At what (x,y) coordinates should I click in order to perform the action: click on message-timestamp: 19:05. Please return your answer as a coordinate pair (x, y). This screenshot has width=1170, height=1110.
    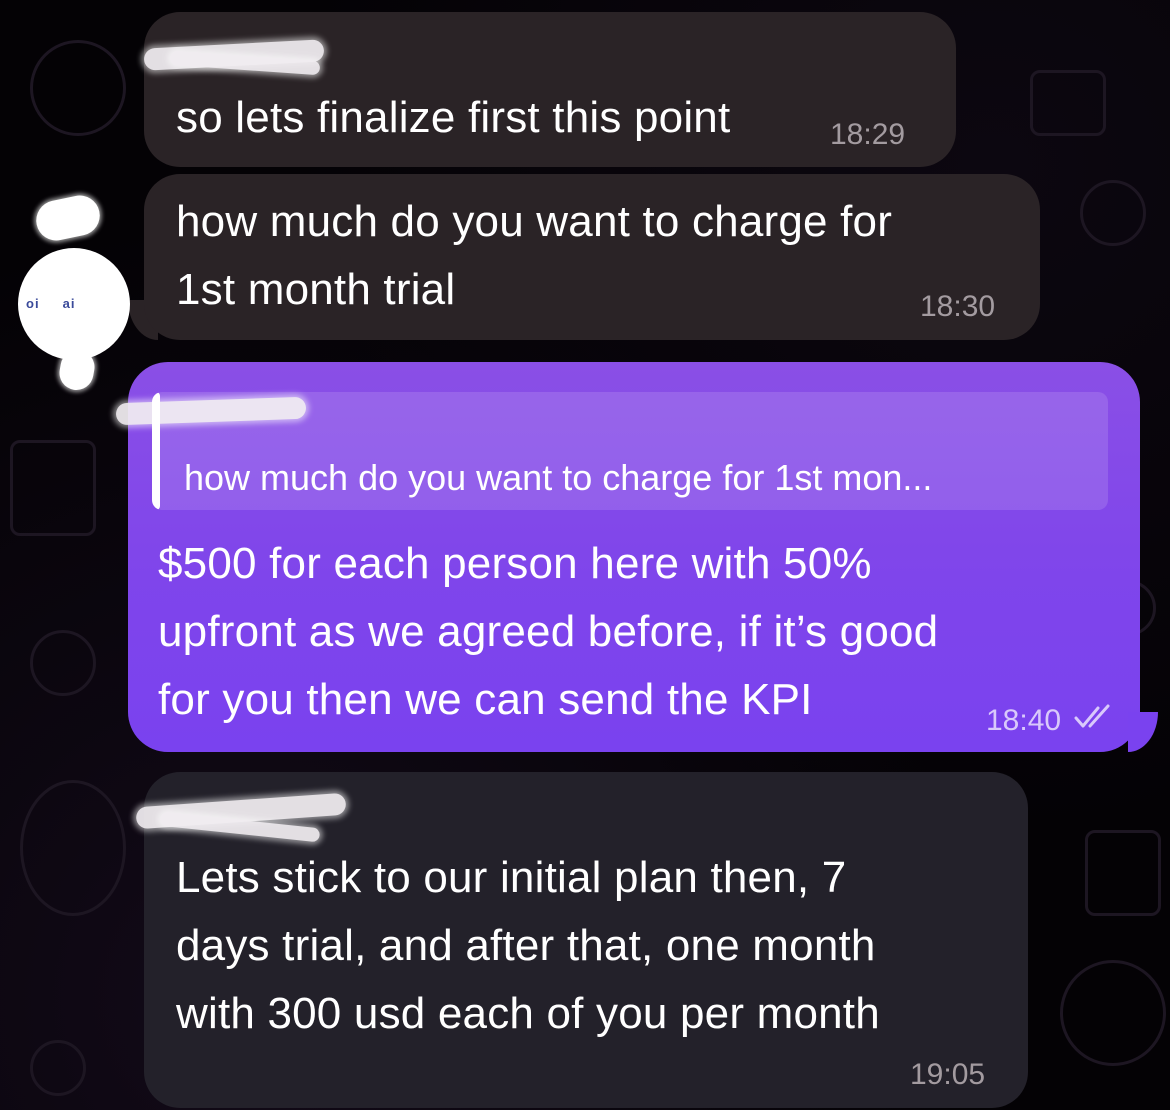
    Looking at the image, I should click on (948, 1074).